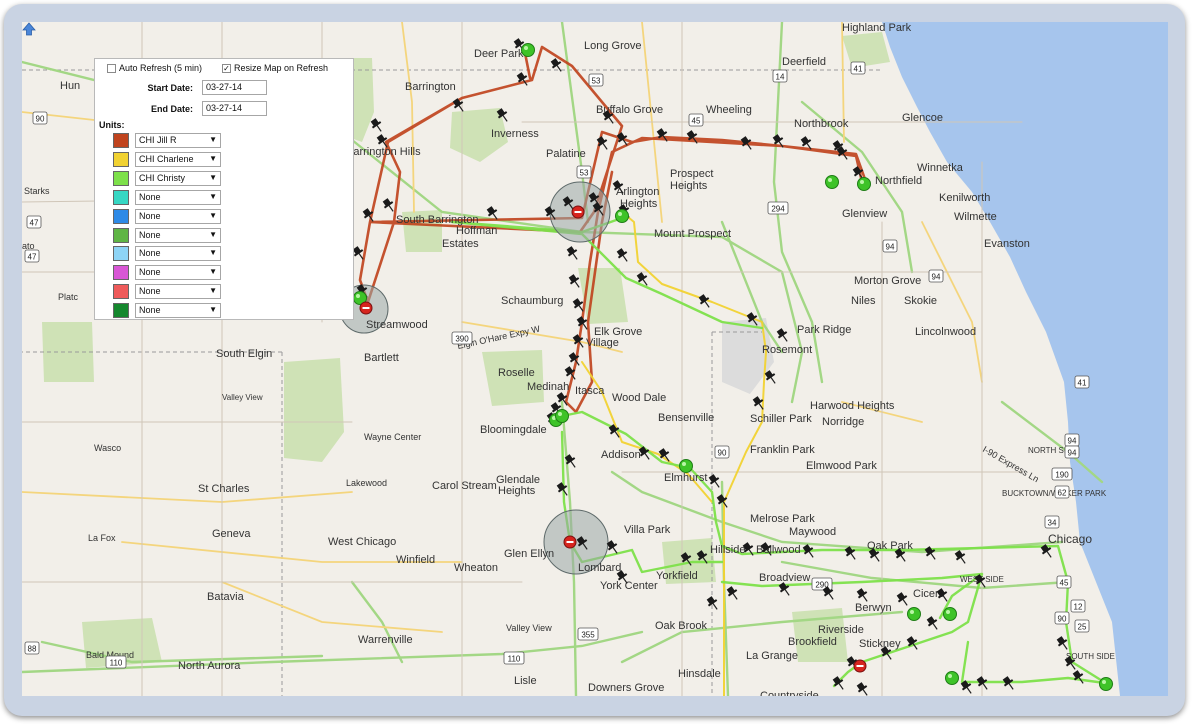  Describe the element at coordinates (171, 109) in the screenshot. I see `end-date-label: End Date:` at that location.